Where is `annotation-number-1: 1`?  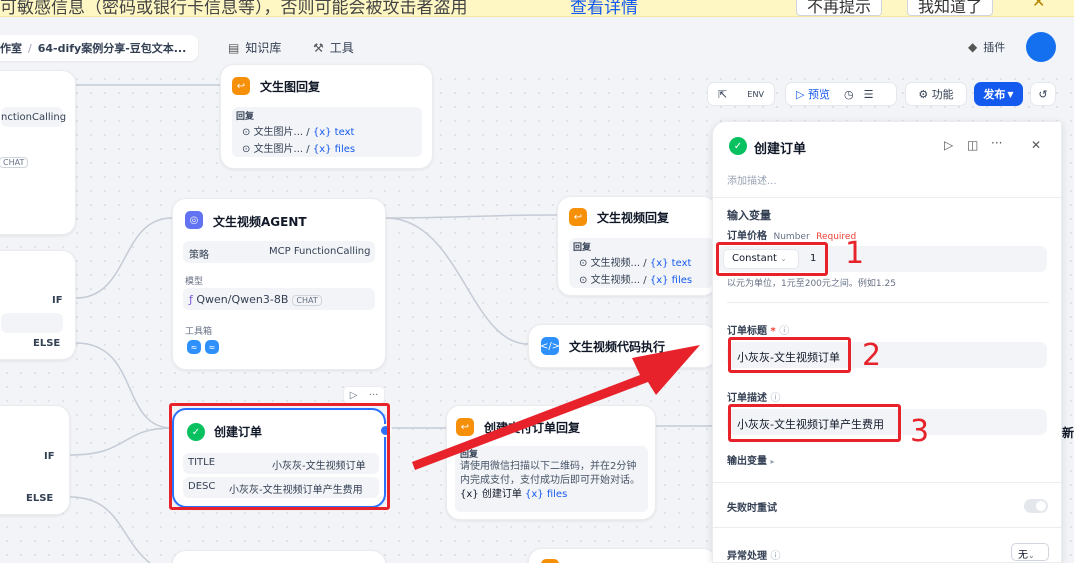
annotation-number-1: 1 is located at coordinates (855, 253).